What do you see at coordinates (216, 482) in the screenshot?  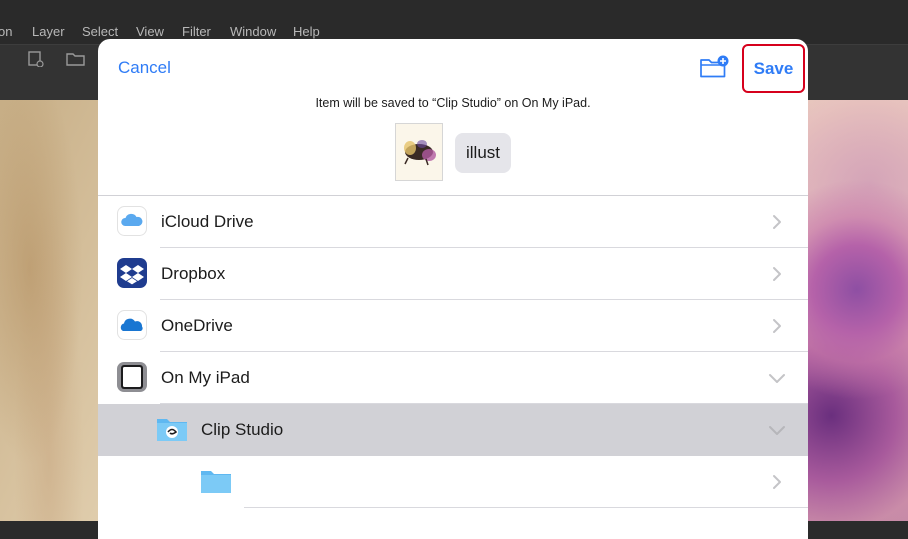 I see `folder-icon` at bounding box center [216, 482].